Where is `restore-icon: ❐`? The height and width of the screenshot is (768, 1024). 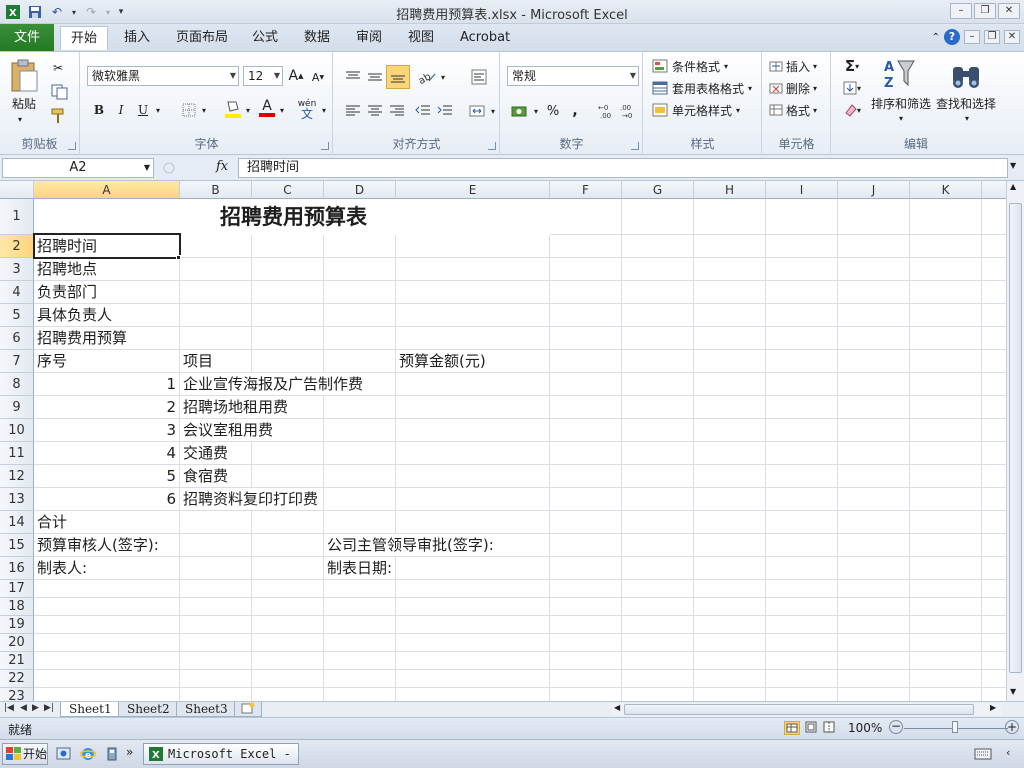 restore-icon: ❐ is located at coordinates (985, 11).